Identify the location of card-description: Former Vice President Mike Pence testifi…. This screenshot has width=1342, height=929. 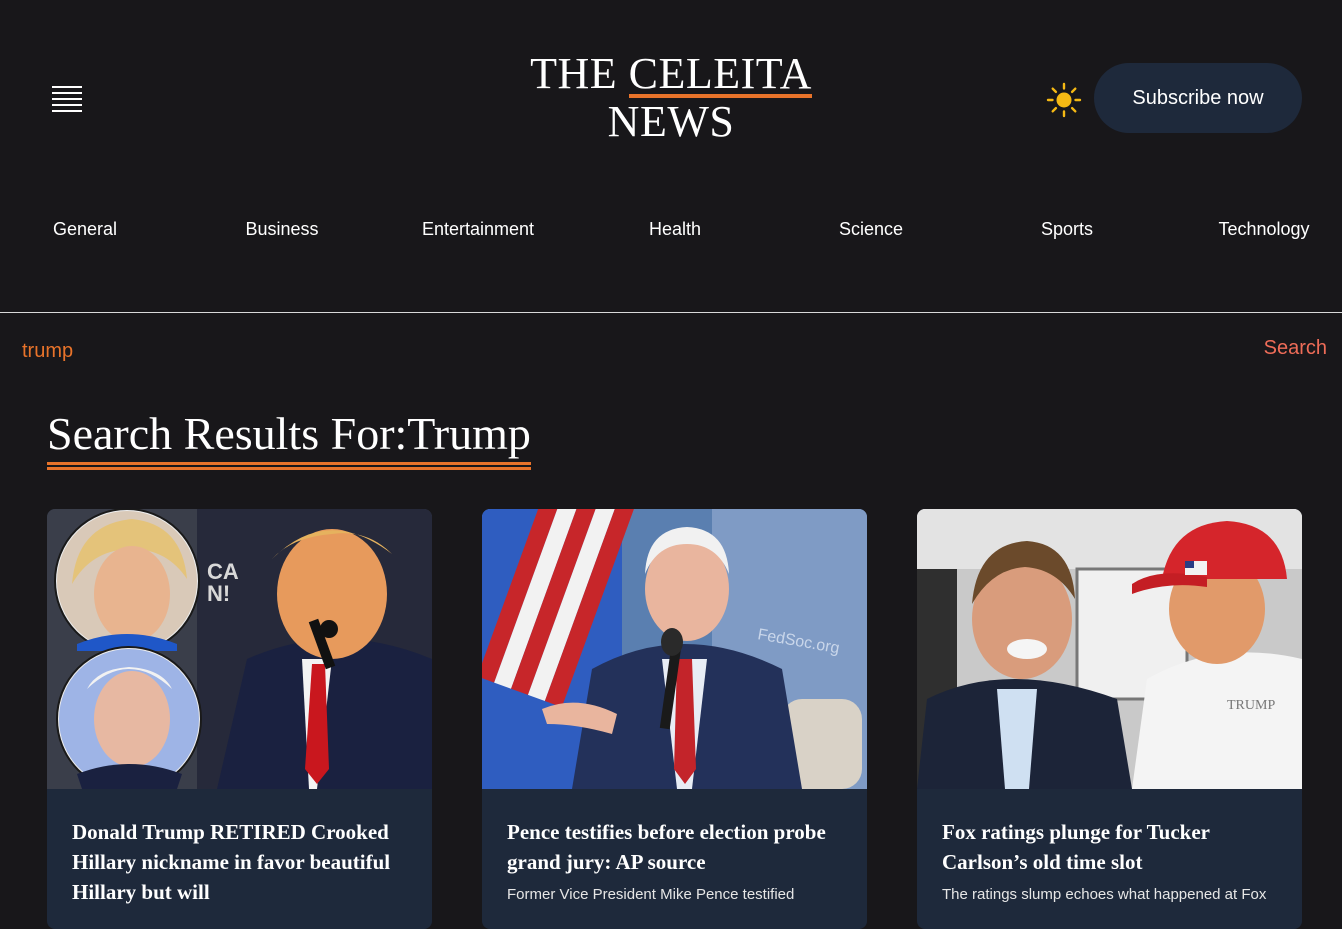
(651, 894).